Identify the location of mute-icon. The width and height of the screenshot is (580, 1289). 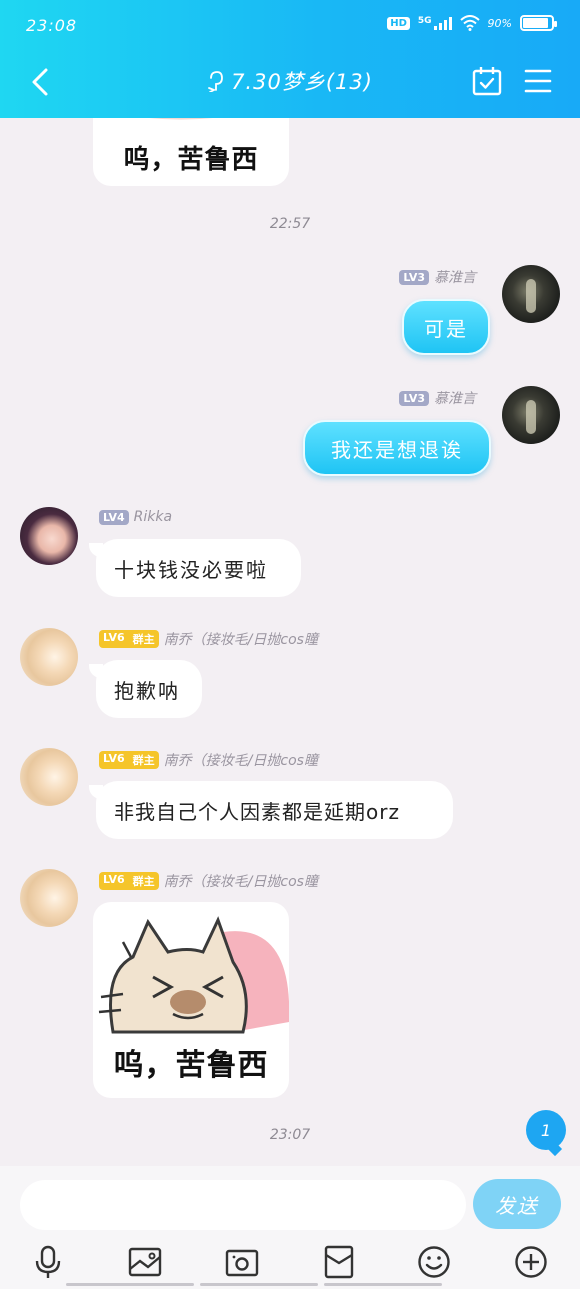
(215, 81).